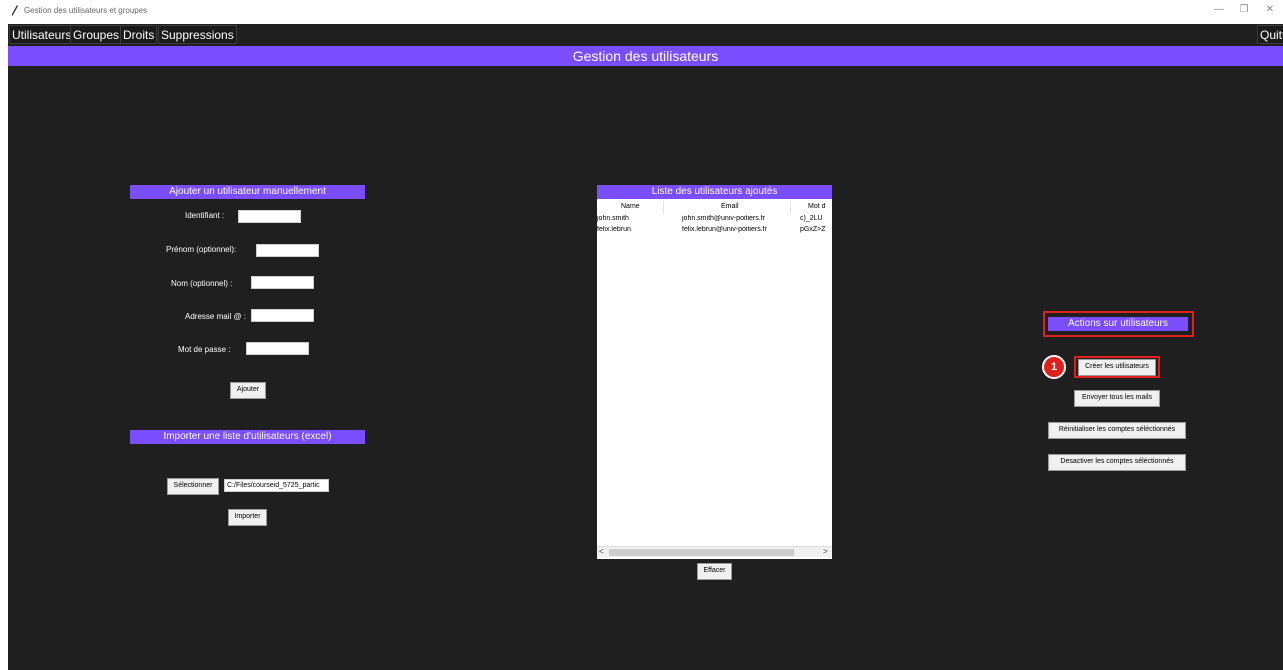 The height and width of the screenshot is (670, 1283). I want to click on feather-icon, so click(15, 10).